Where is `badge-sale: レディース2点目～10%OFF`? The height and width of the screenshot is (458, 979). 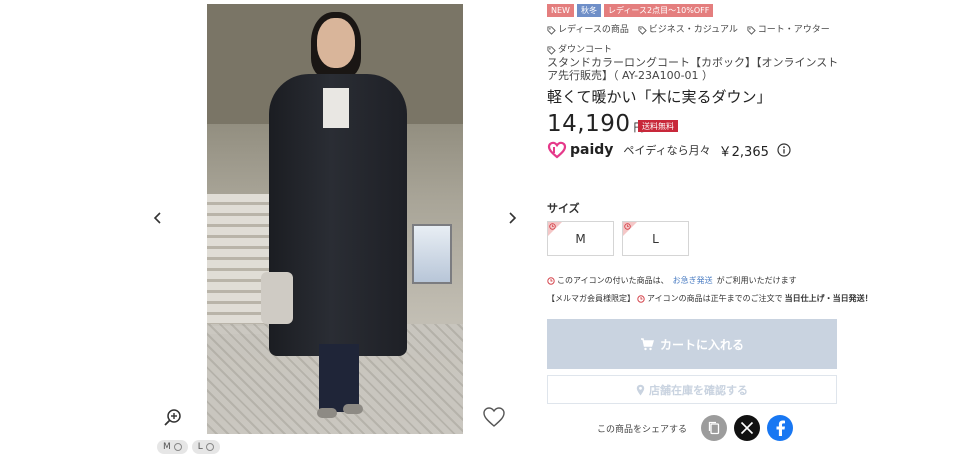
badge-sale: レディース2点目～10%OFF is located at coordinates (658, 10).